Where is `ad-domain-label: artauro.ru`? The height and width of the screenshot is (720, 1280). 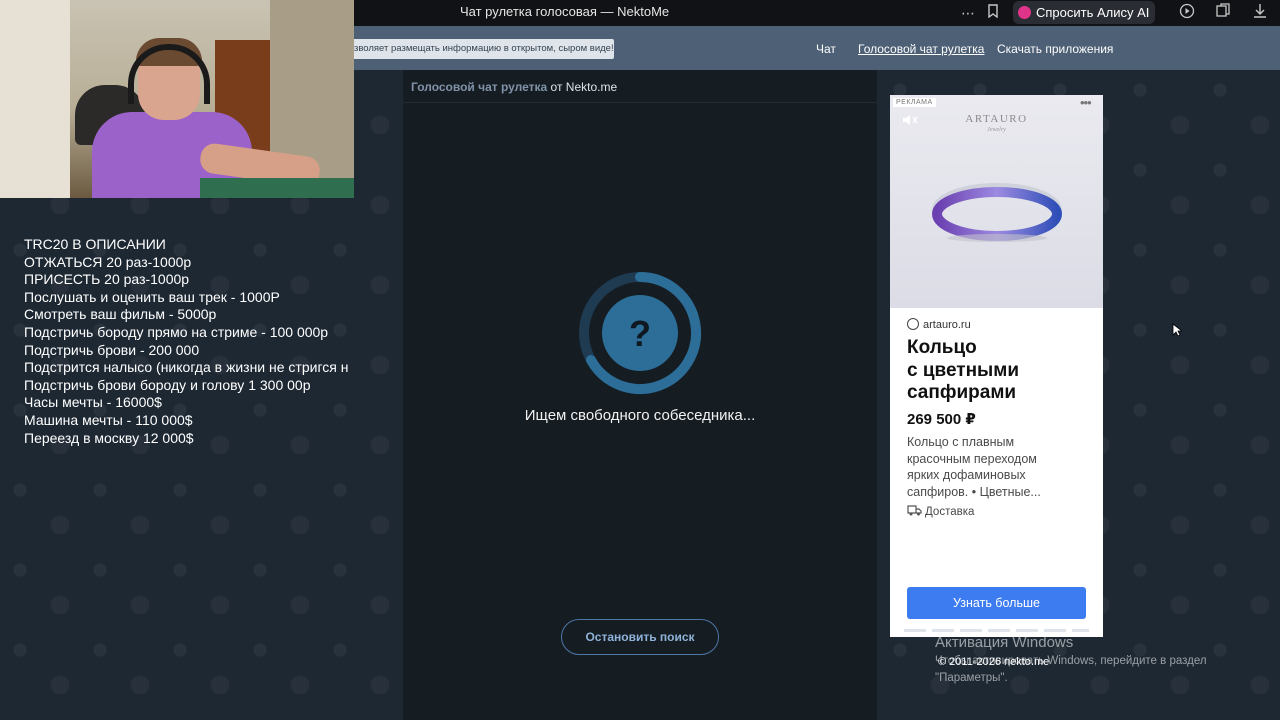
ad-domain-label: artauro.ru is located at coordinates (947, 325).